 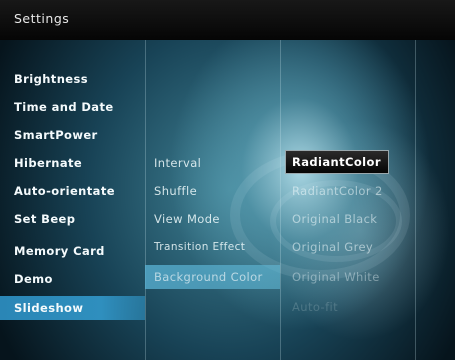 What do you see at coordinates (64, 191) in the screenshot?
I see `menu-item-auto-orientate: Auto-orientate` at bounding box center [64, 191].